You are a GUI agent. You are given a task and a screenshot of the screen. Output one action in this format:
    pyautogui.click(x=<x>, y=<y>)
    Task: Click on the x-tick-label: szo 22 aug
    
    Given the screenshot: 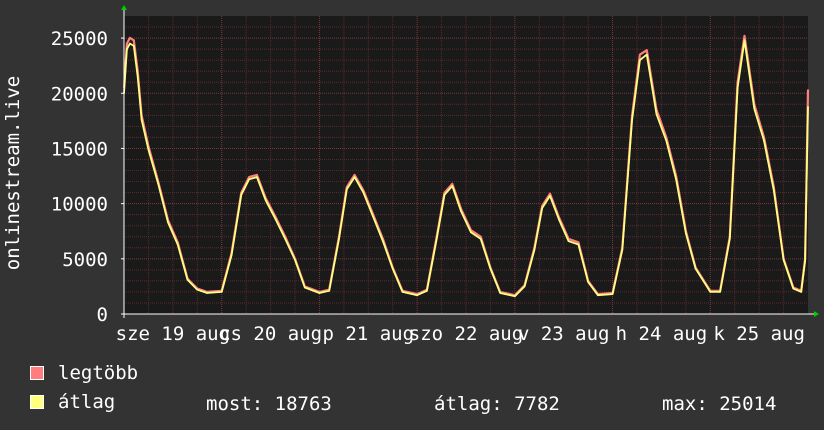 What is the action you would take?
    pyautogui.click(x=466, y=334)
    